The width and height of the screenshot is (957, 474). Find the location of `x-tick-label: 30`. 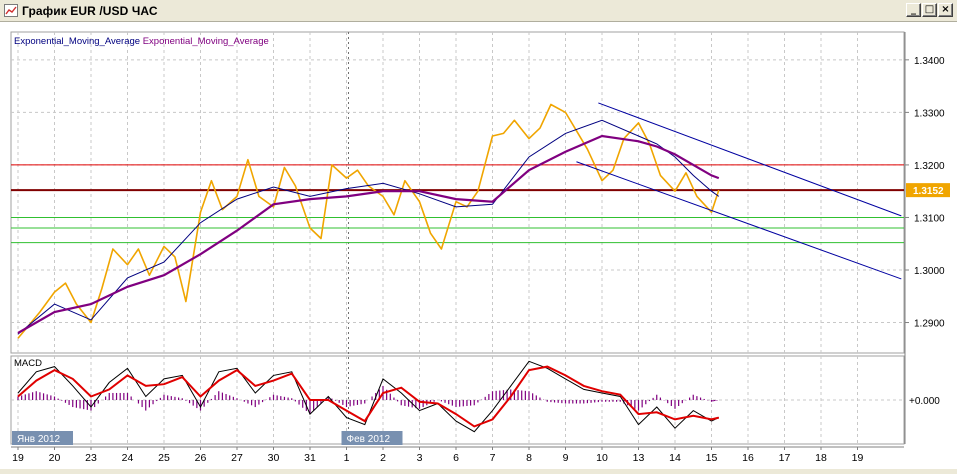

x-tick-label: 30 is located at coordinates (274, 458).